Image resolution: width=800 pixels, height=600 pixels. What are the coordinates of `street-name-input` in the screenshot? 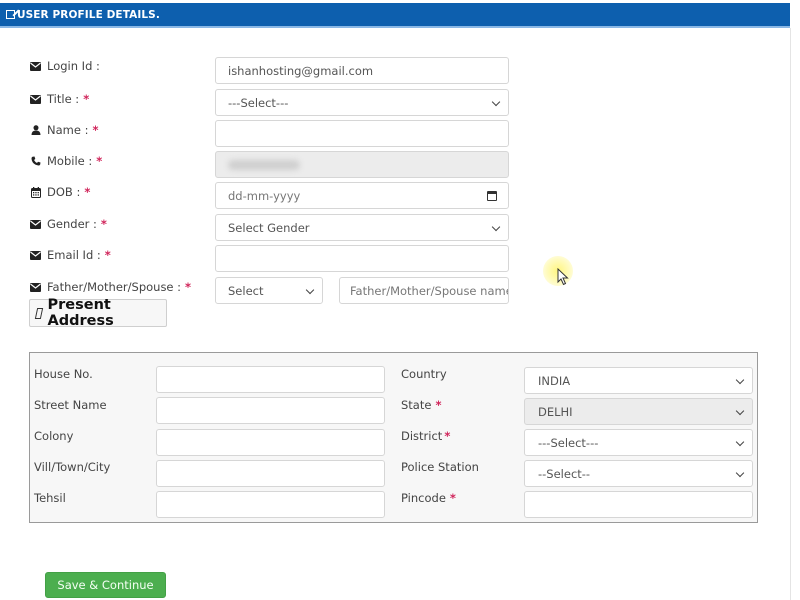 It's located at (270, 410).